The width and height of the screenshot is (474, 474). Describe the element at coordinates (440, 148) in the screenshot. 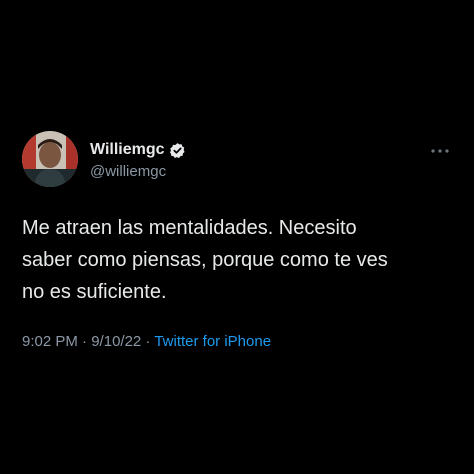

I see `more-options-icon` at that location.